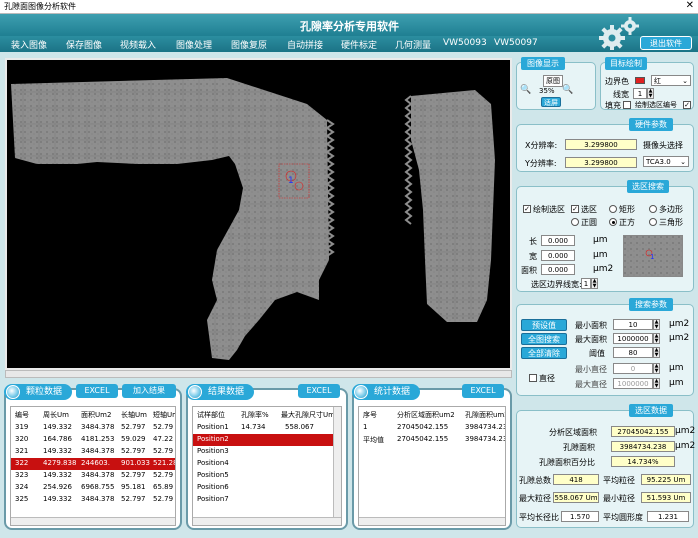 This screenshot has width=698, height=538. What do you see at coordinates (663, 145) in the screenshot?
I see `camera-label: 摄像头选择` at bounding box center [663, 145].